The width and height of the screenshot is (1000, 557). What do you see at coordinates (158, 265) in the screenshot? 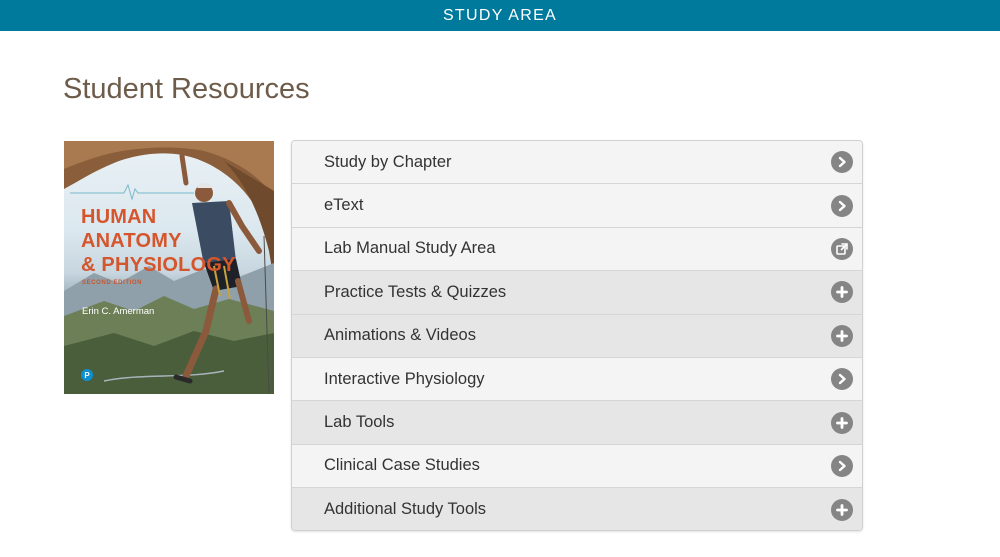
I see `book-title-line: & PHYSIOLOGY` at bounding box center [158, 265].